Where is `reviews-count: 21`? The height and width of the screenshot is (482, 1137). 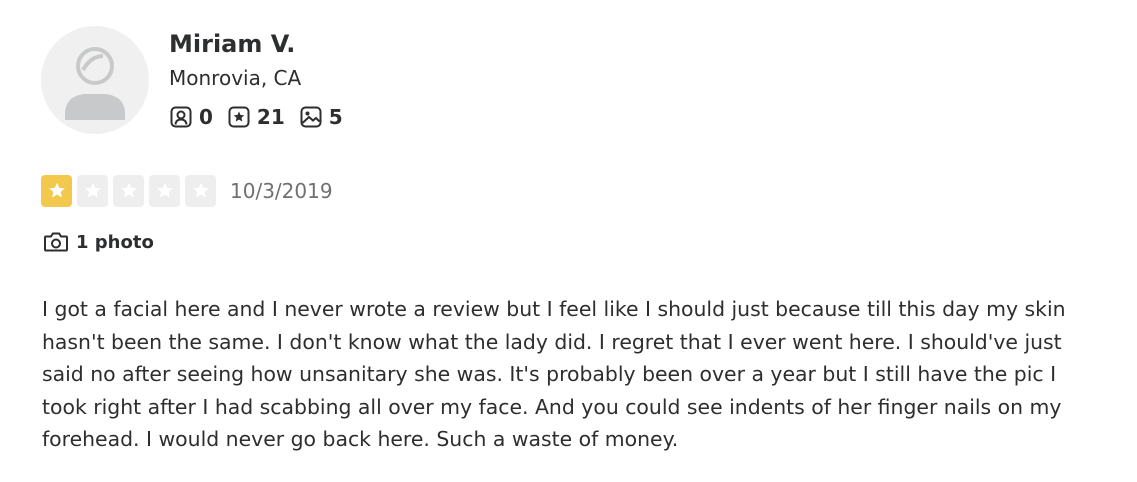
reviews-count: 21 is located at coordinates (256, 117).